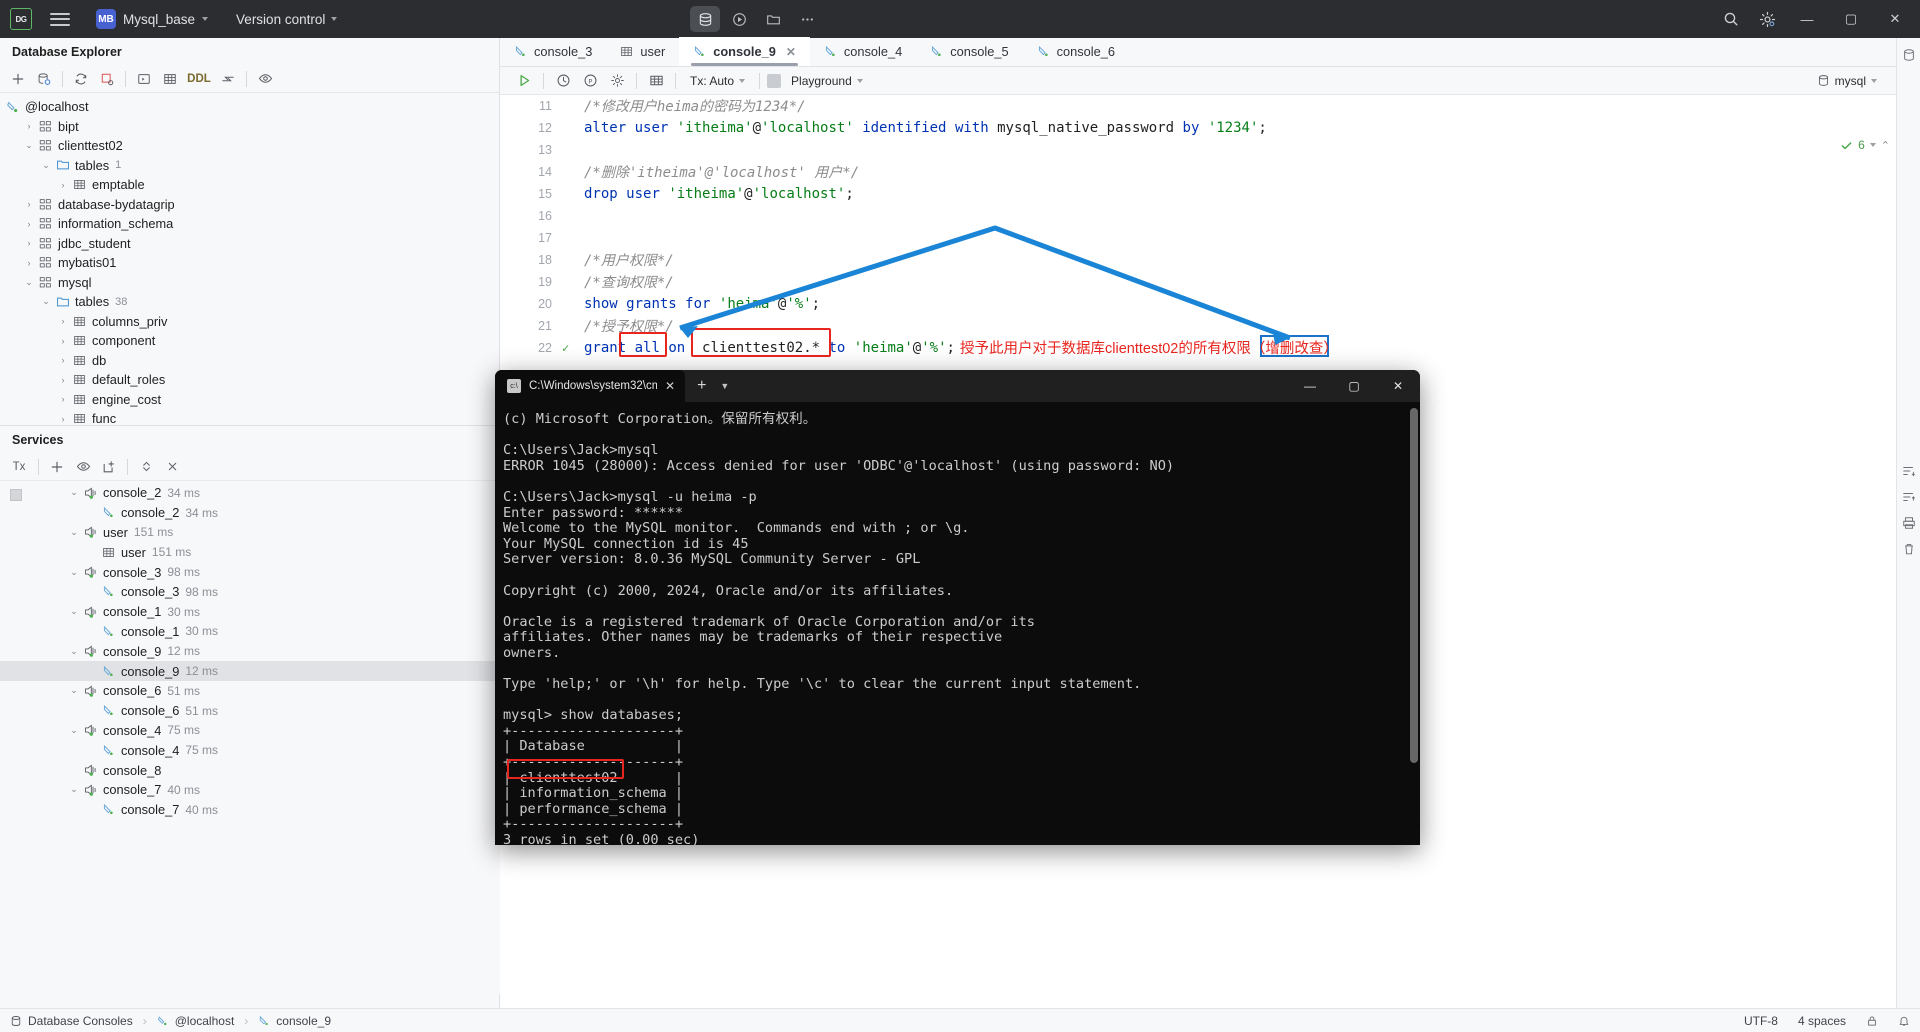 The width and height of the screenshot is (1920, 1032). I want to click on tree-node-mysql: ⌄ mysql, so click(249, 283).